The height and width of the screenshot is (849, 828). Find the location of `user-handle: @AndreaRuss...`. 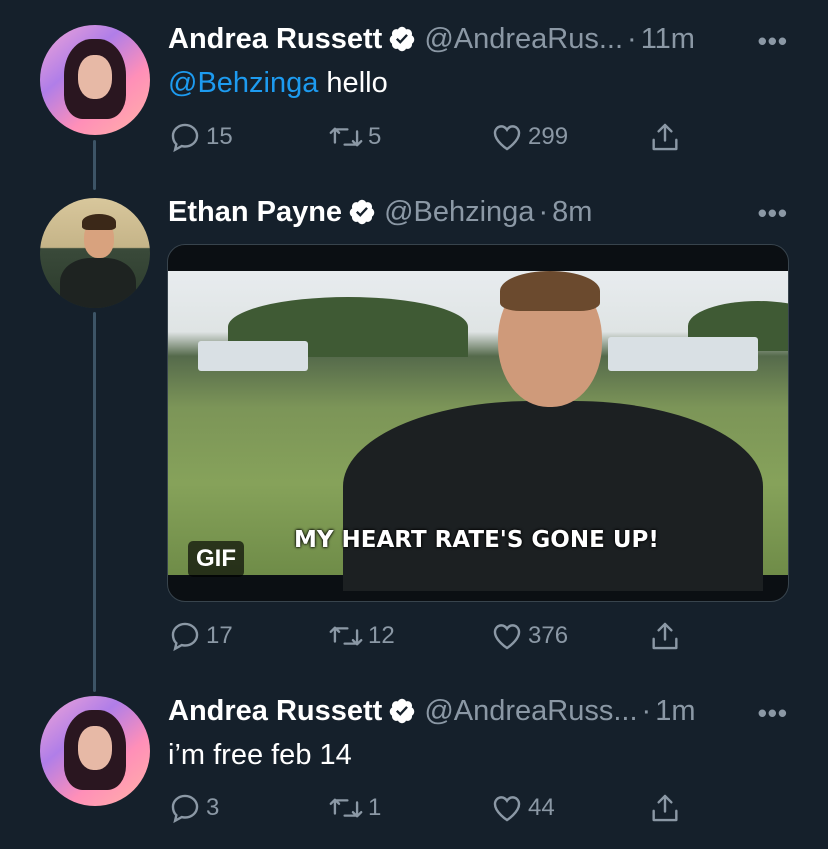

user-handle: @AndreaRuss... is located at coordinates (530, 711).